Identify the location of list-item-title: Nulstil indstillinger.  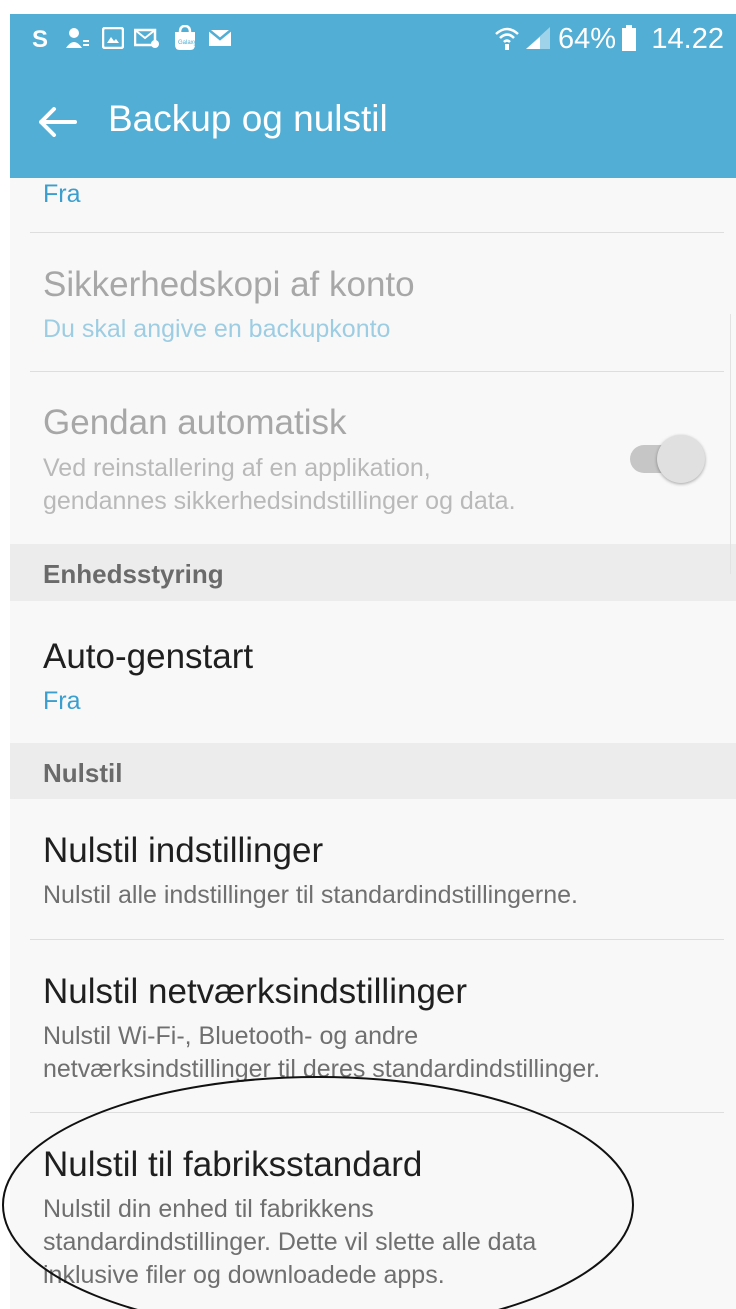
(183, 850).